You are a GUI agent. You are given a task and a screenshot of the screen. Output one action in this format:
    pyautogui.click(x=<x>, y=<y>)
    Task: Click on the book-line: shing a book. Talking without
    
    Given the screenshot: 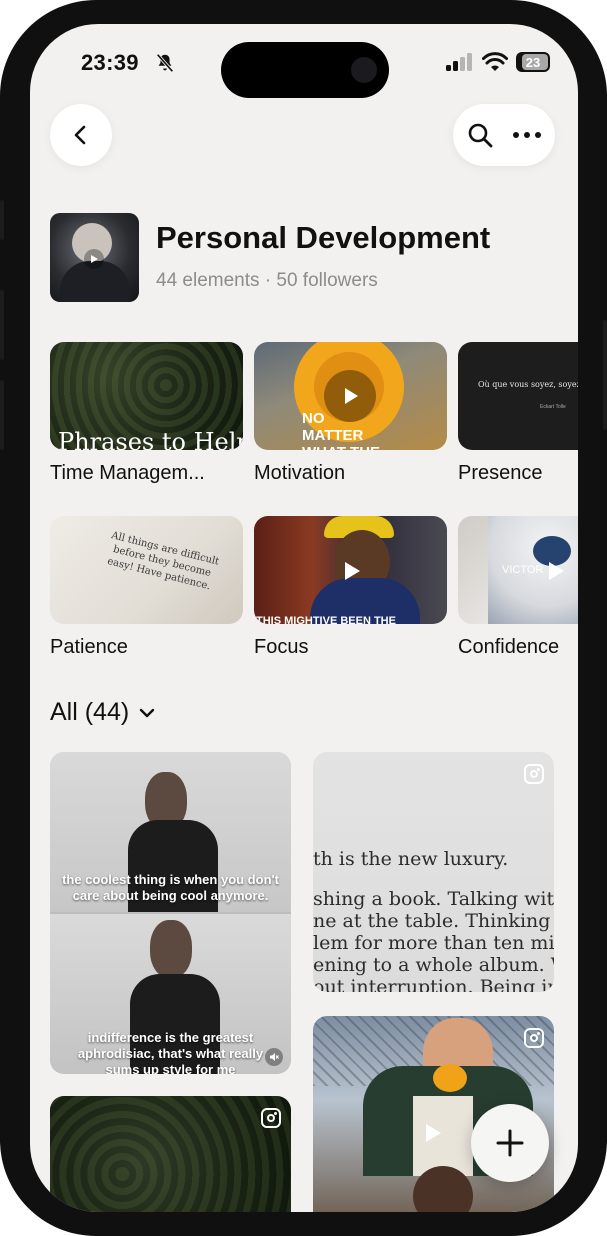 What is the action you would take?
    pyautogui.click(x=433, y=899)
    